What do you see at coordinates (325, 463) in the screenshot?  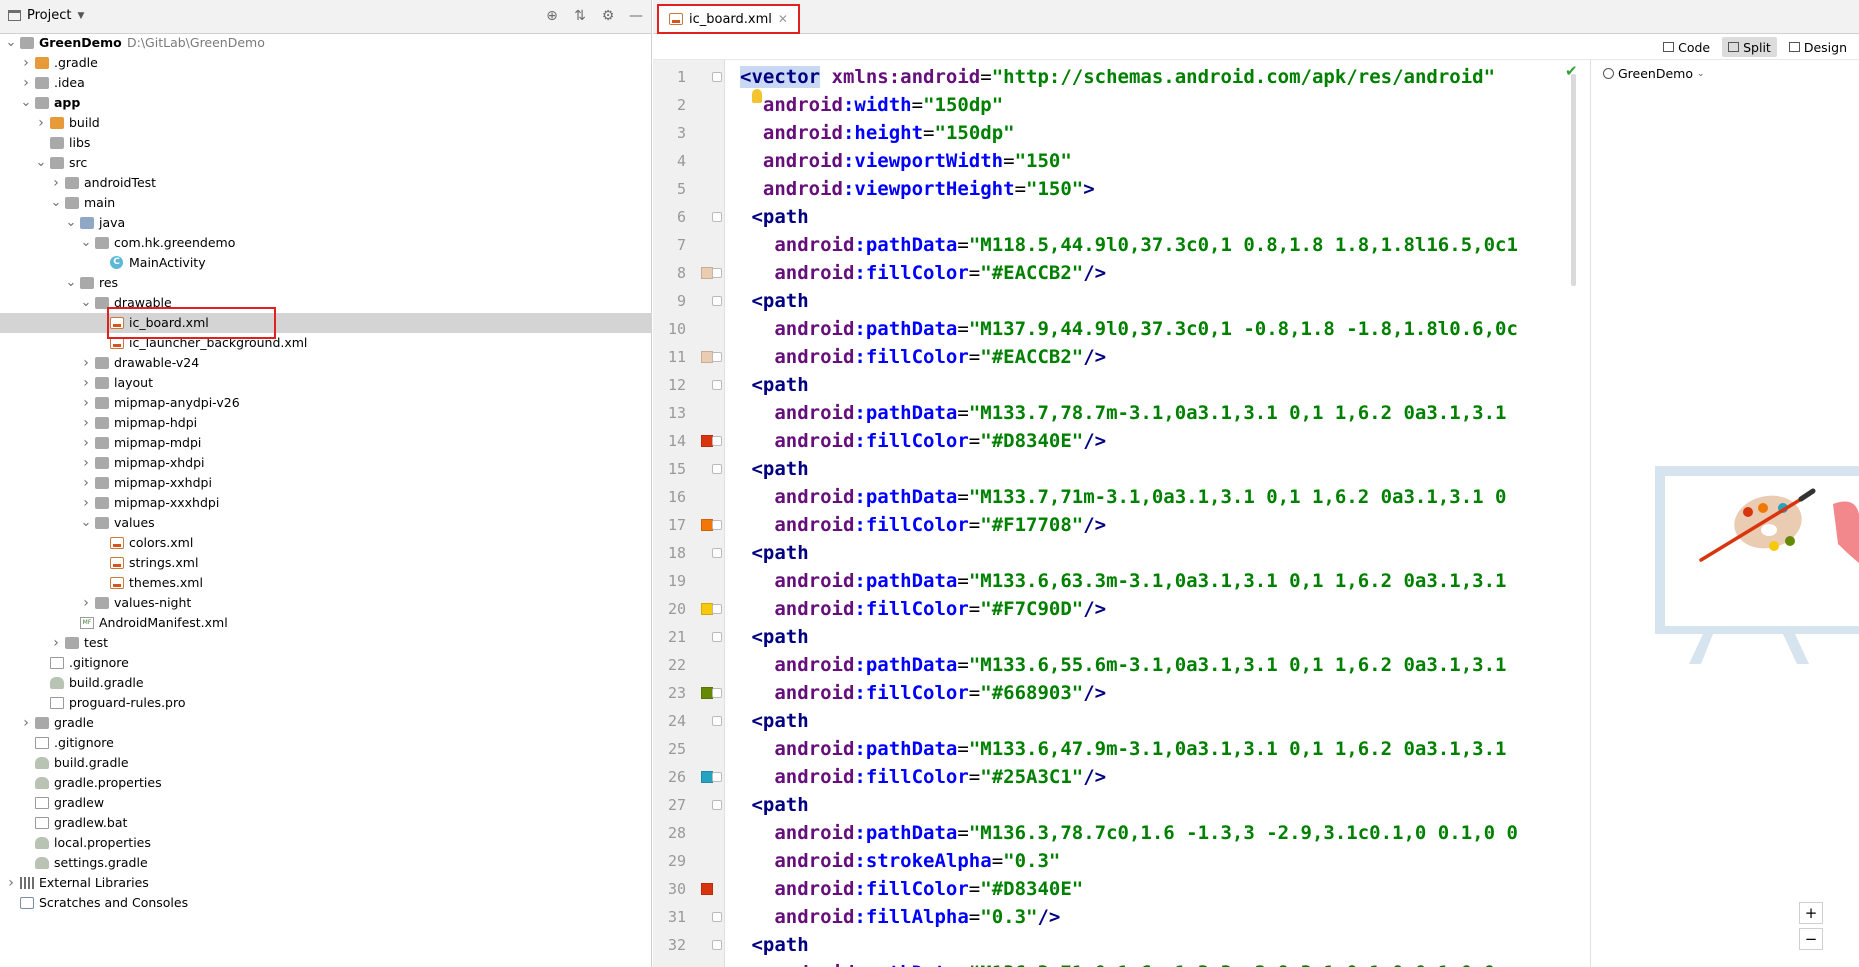 I see `tree-item: › mipmap-xhdpi` at bounding box center [325, 463].